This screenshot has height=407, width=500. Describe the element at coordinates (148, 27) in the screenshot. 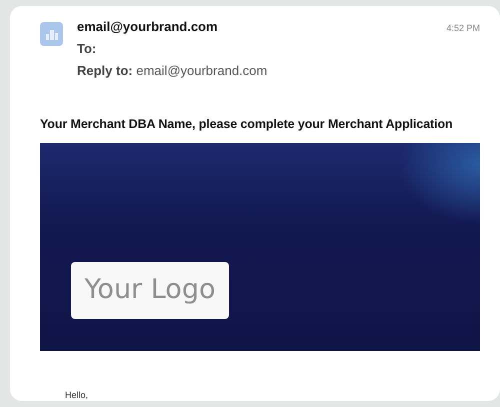

I see `sender-address: email@yourbrand.com` at that location.